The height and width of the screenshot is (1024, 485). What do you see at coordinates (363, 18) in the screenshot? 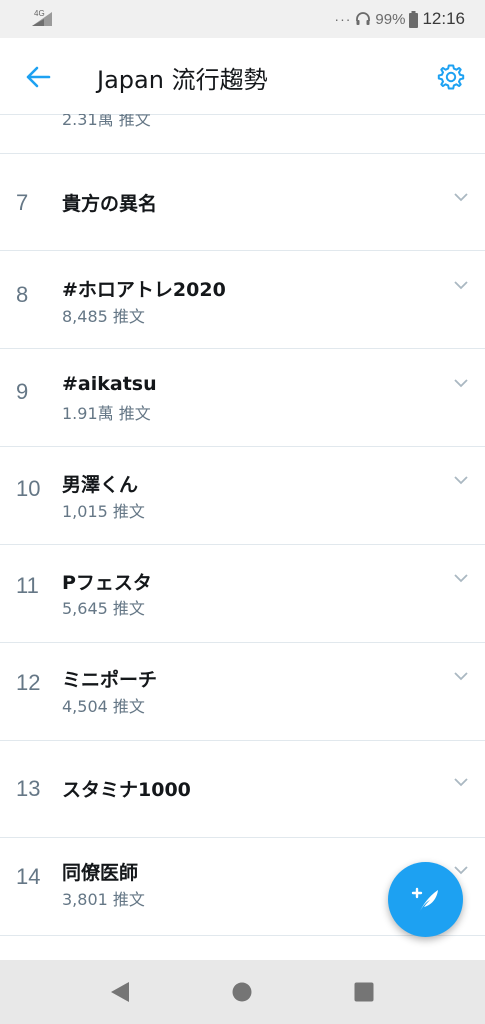
I see `headphones-icon` at bounding box center [363, 18].